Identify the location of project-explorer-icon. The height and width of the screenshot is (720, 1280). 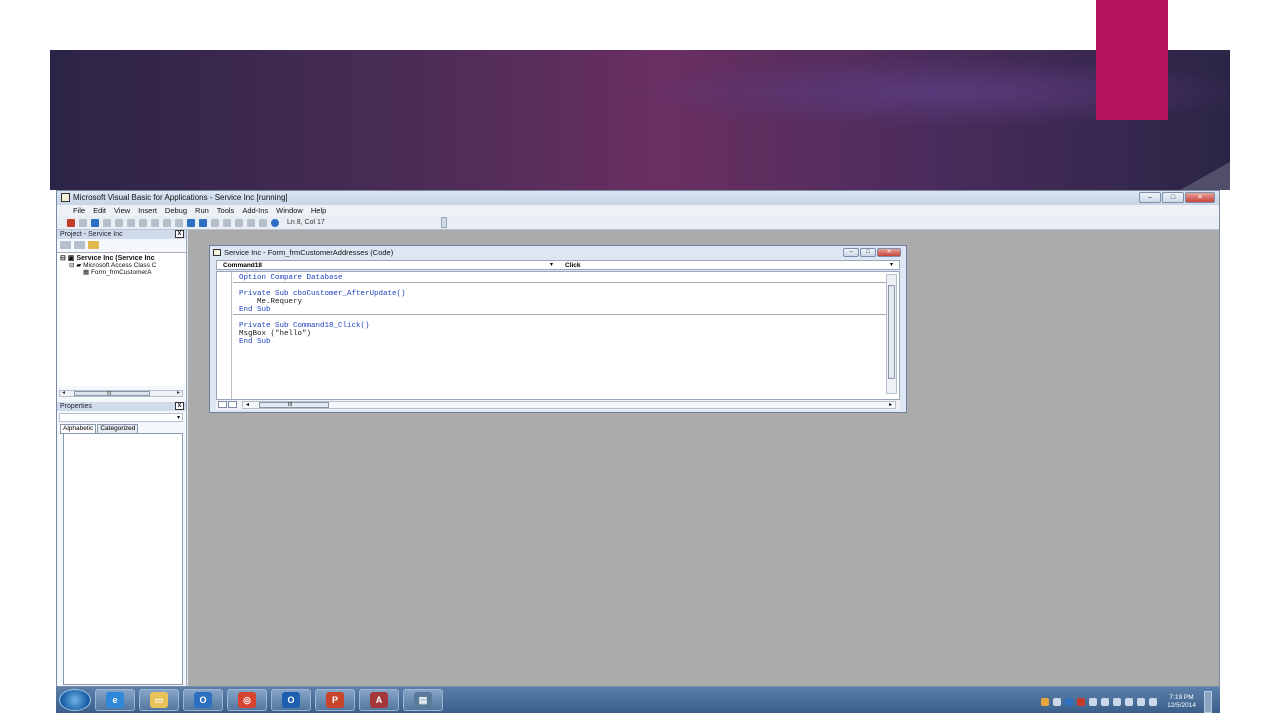
(227, 222).